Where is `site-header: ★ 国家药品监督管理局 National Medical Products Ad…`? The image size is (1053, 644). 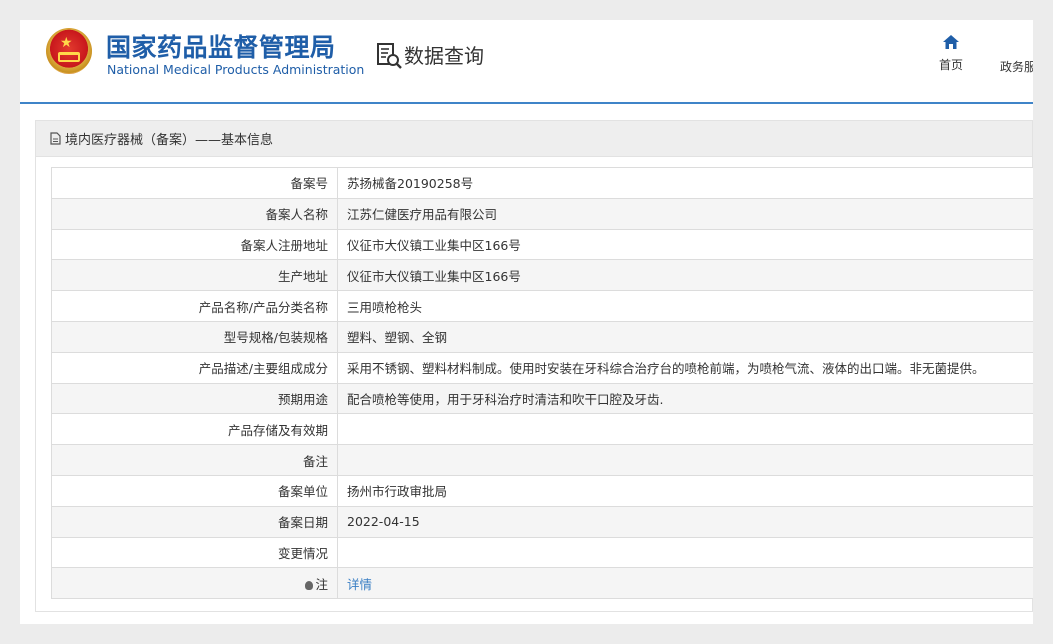 site-header: ★ 国家药品监督管理局 National Medical Products Ad… is located at coordinates (526, 62).